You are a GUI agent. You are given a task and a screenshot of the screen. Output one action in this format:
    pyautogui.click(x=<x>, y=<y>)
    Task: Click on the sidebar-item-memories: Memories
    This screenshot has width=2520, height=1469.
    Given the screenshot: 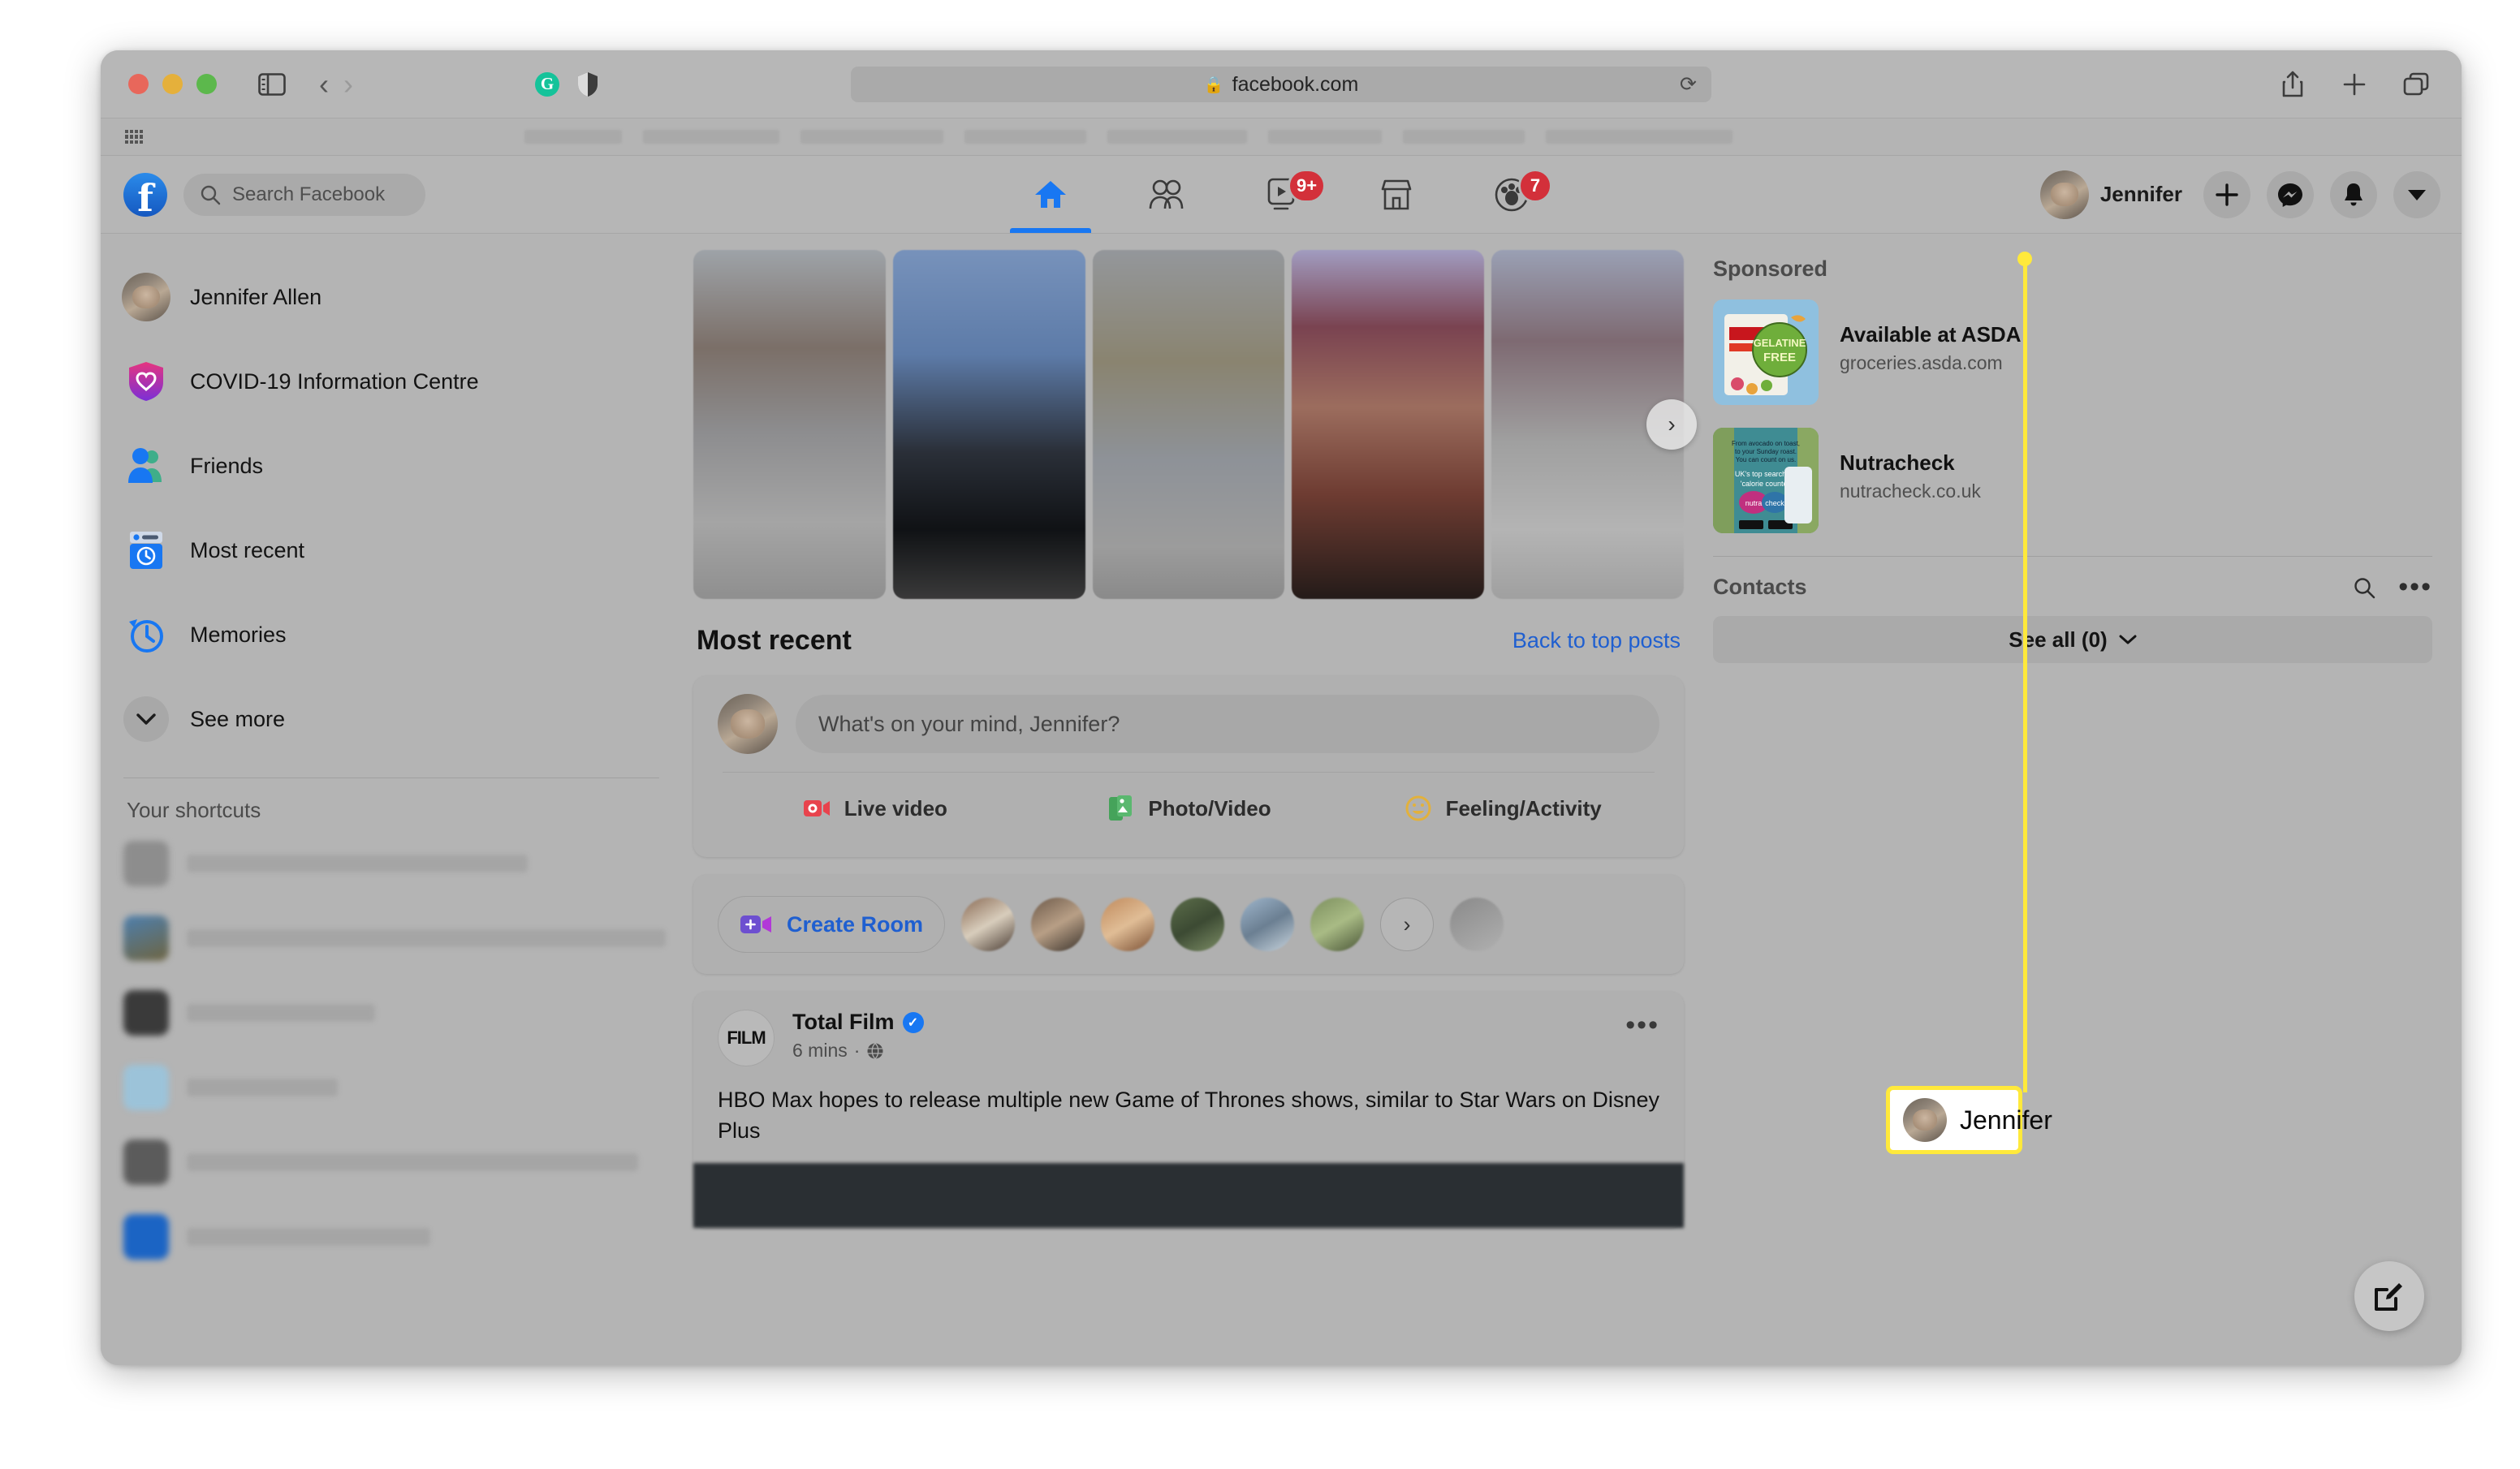 What is the action you would take?
    pyautogui.click(x=394, y=634)
    